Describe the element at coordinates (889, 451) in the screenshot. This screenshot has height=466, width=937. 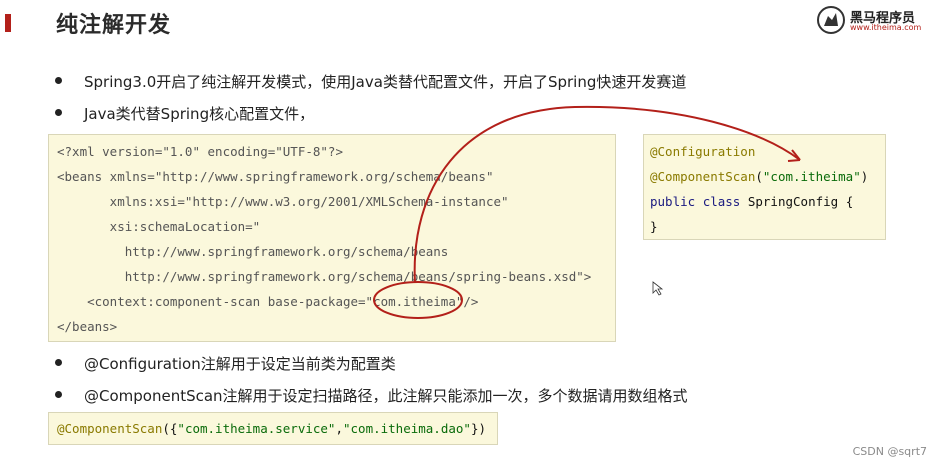
I see `watermark: CSDN @sqrt7` at that location.